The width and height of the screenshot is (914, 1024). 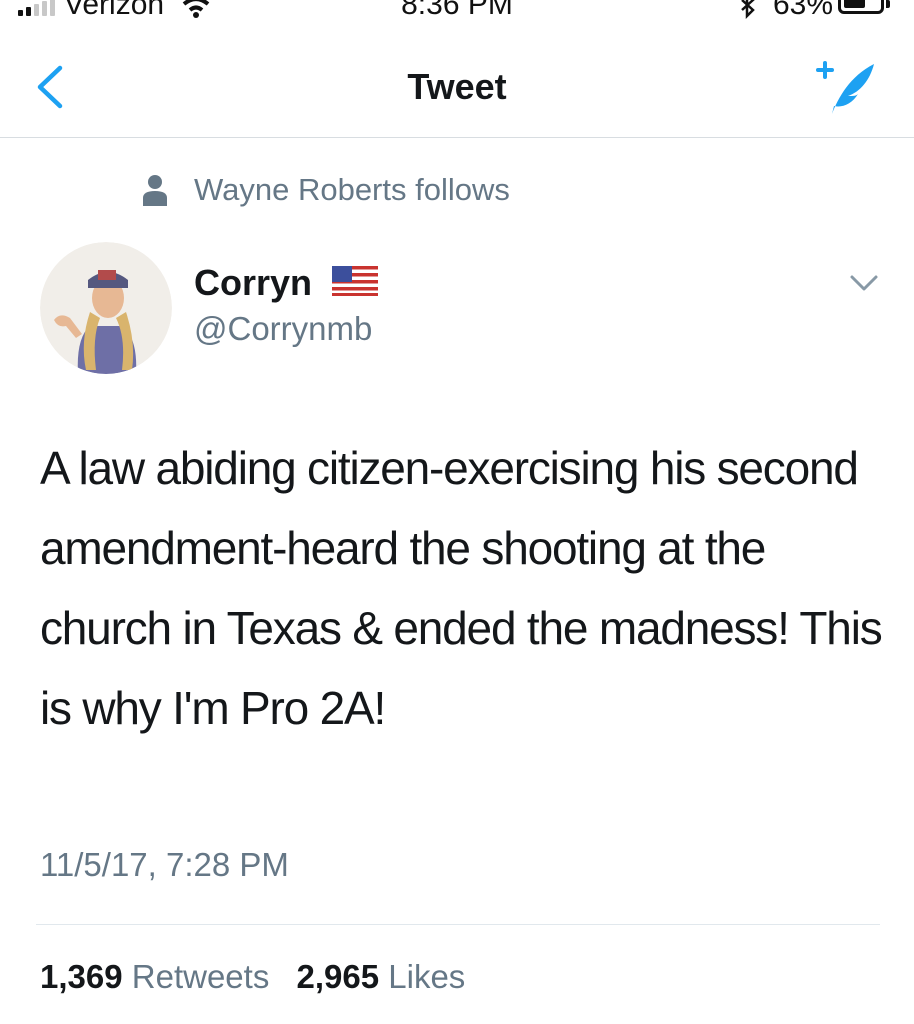 I want to click on battery-percentage: 63%, so click(x=803, y=10).